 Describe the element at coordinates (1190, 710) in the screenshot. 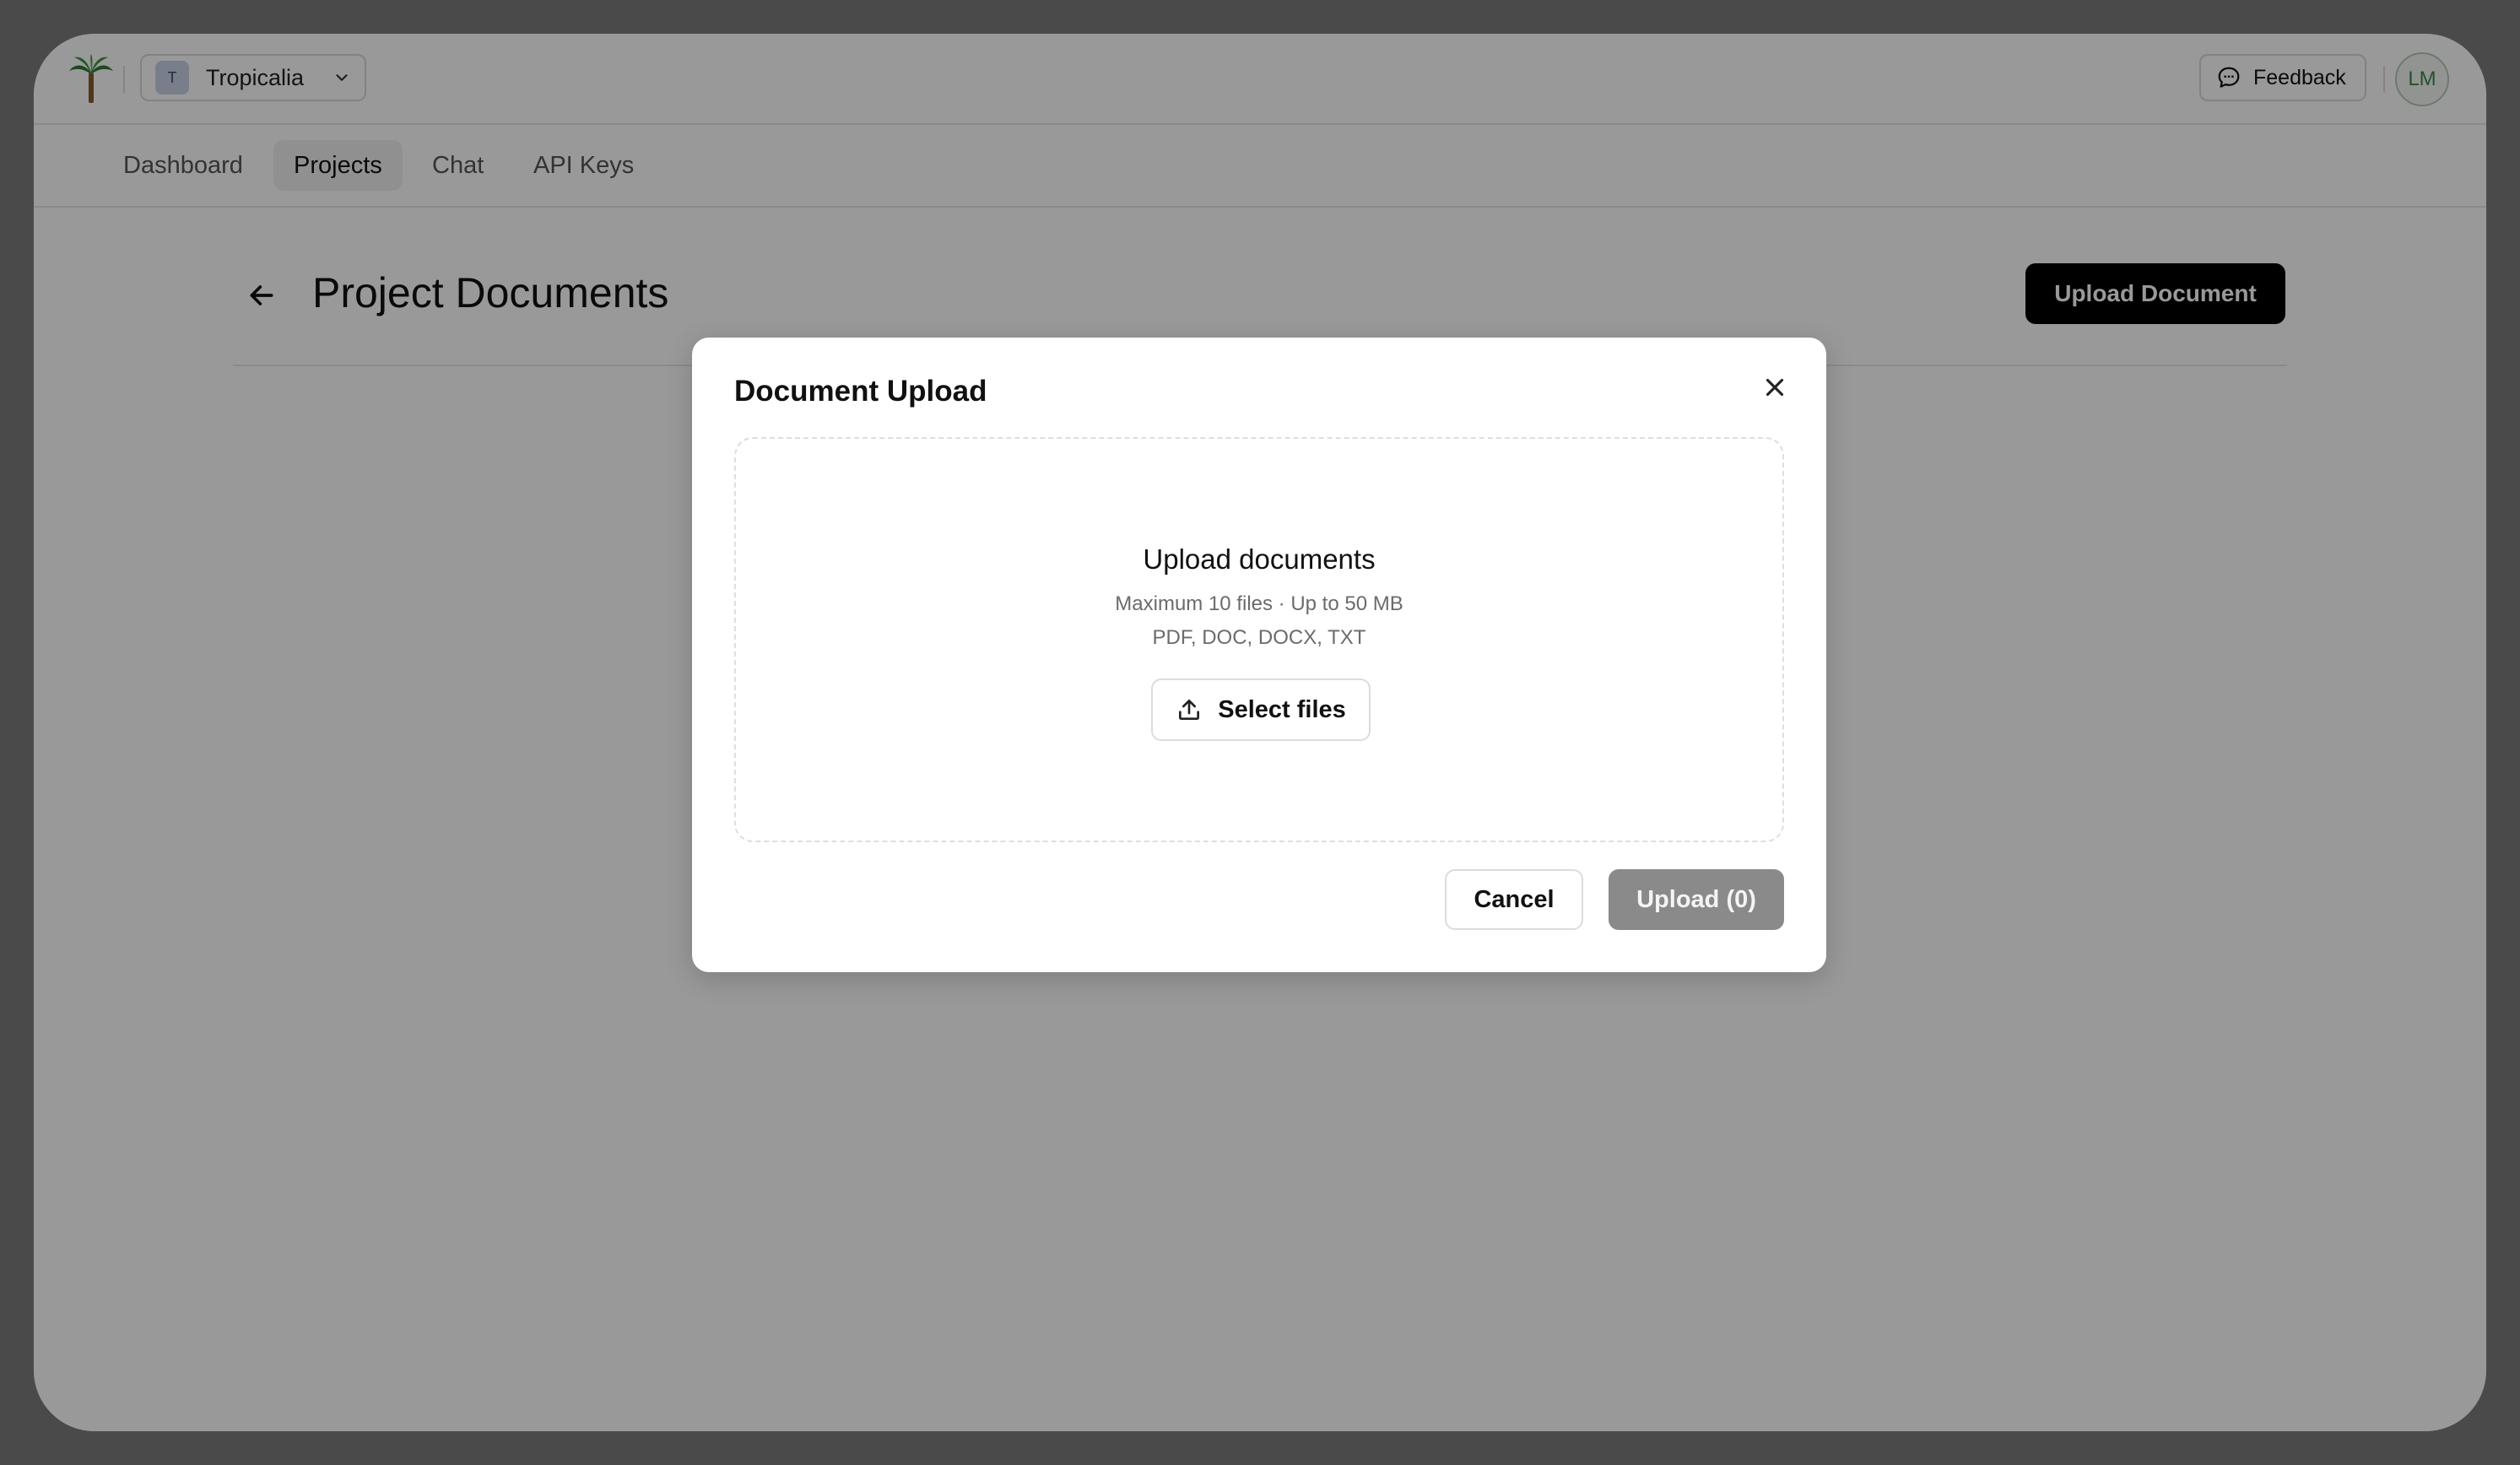

I see `upload-icon` at that location.